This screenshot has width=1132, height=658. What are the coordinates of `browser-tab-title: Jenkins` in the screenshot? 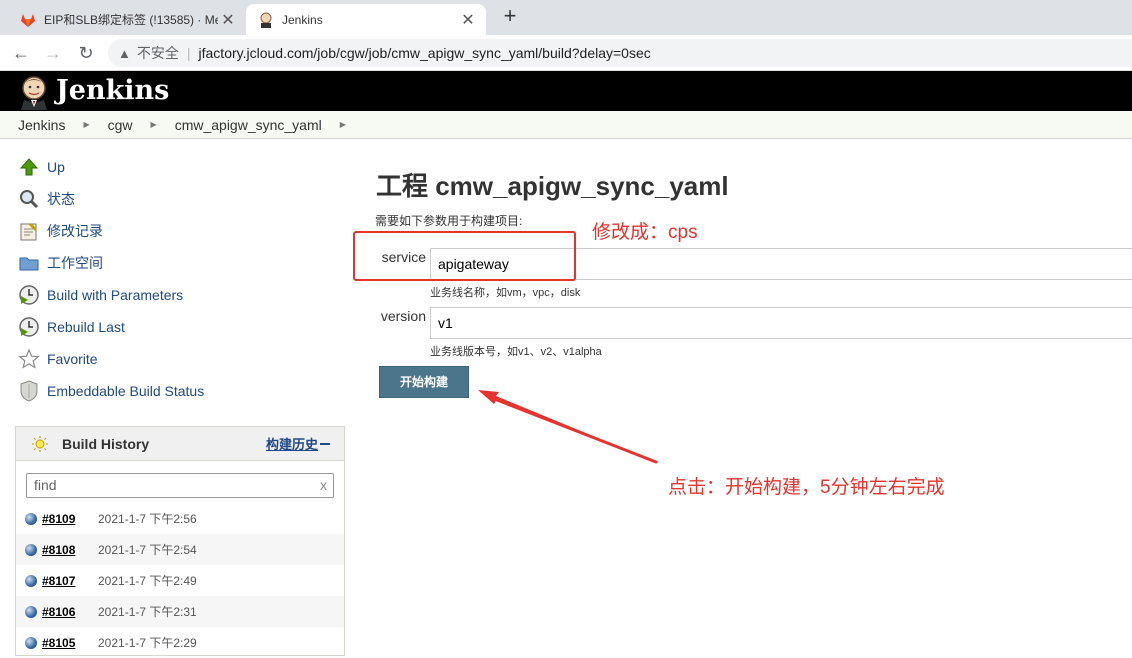 It's located at (302, 19).